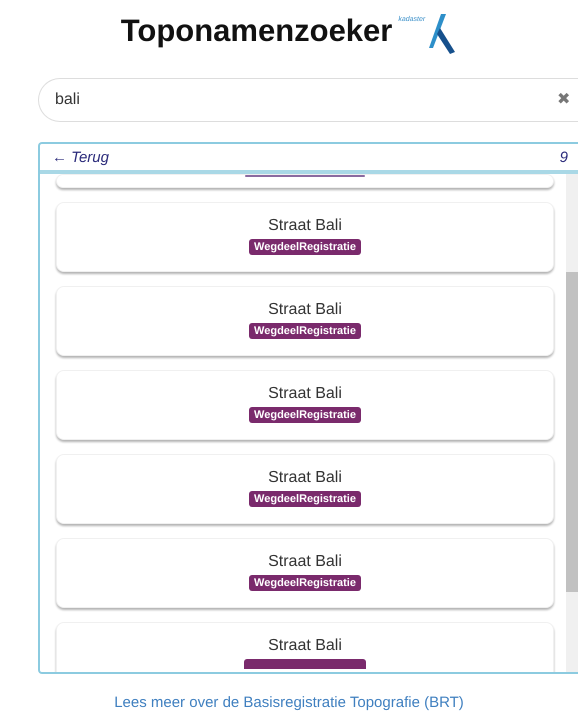 Image resolution: width=578 pixels, height=718 pixels. What do you see at coordinates (563, 100) in the screenshot?
I see `clear-icon: ✖` at bounding box center [563, 100].